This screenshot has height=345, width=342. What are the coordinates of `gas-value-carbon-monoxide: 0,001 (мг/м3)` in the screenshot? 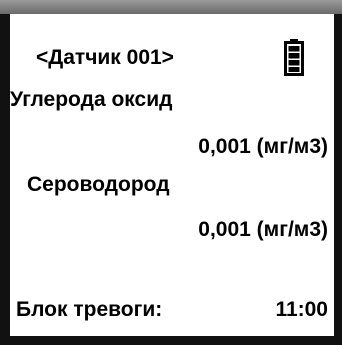 It's located at (263, 146).